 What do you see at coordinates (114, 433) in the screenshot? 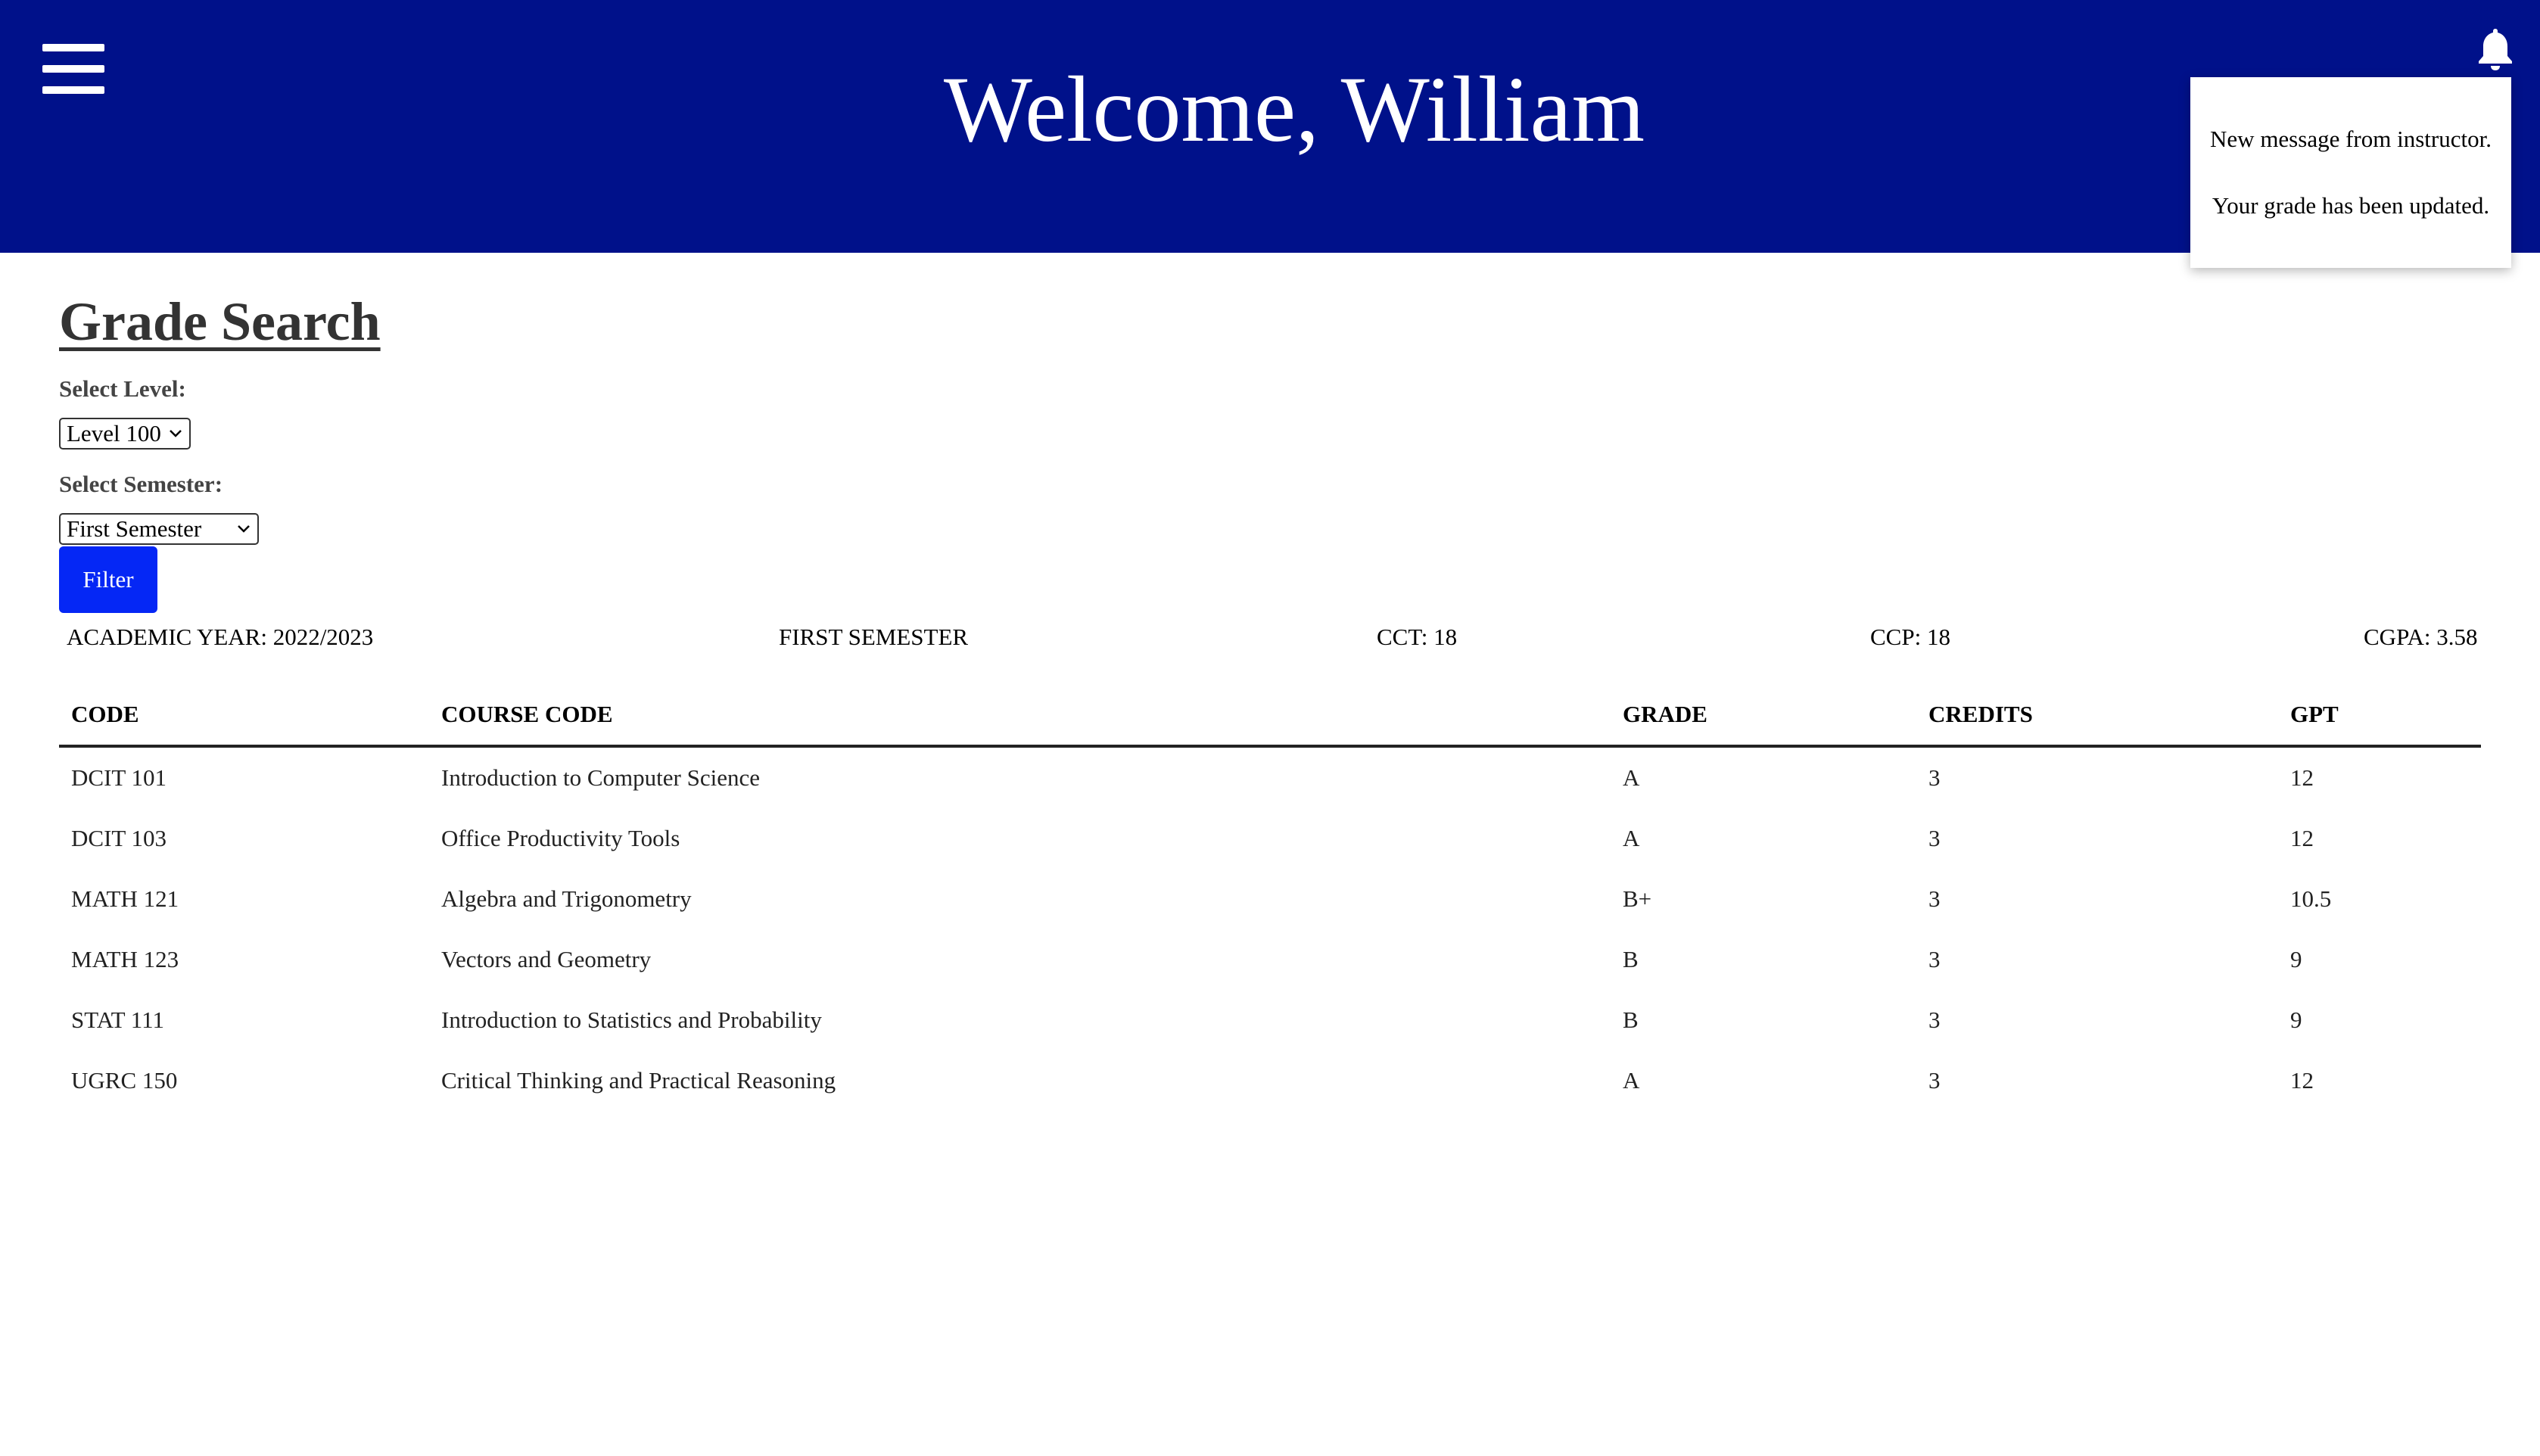
I see `level-select-value: Level 100` at bounding box center [114, 433].